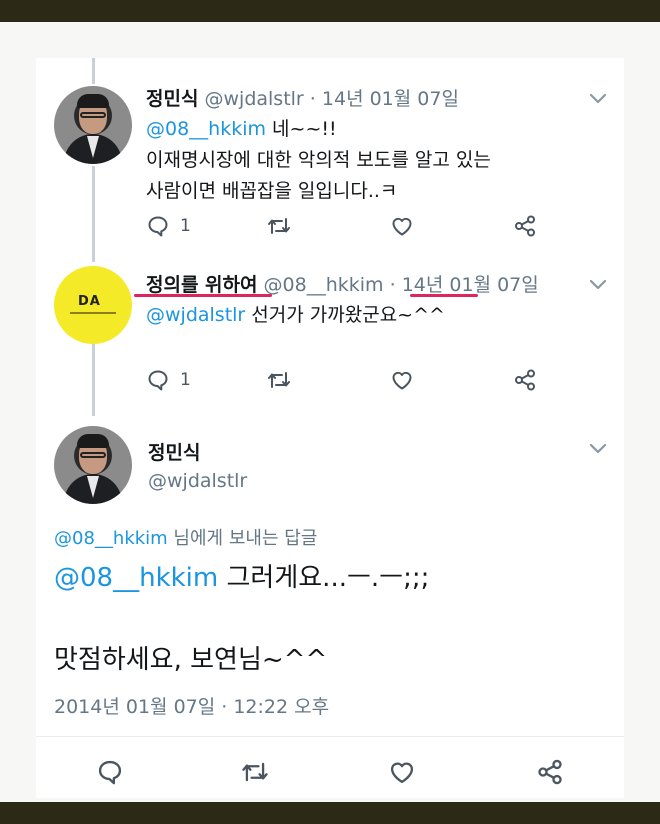 The width and height of the screenshot is (660, 824). What do you see at coordinates (195, 315) in the screenshot?
I see `mention-link: @wjdalstlr` at bounding box center [195, 315].